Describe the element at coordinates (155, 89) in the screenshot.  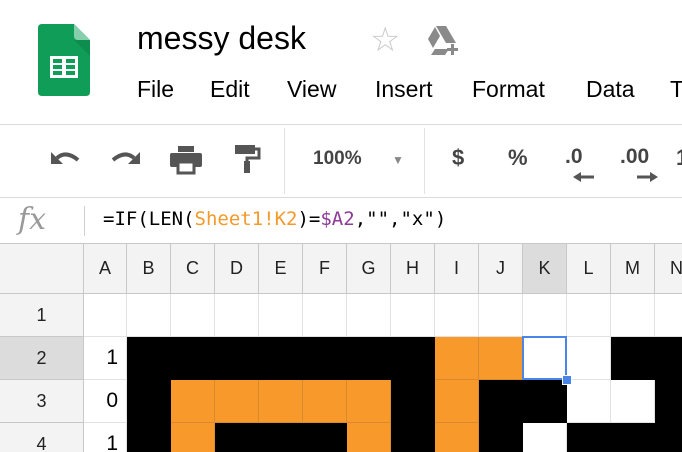
I see `menu-file: File` at that location.